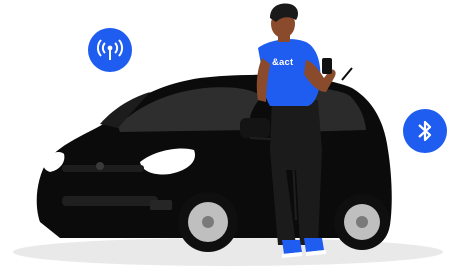 Image resolution: width=450 pixels, height=270 pixels. What do you see at coordinates (314, 245) in the screenshot?
I see `right-shoe` at bounding box center [314, 245].